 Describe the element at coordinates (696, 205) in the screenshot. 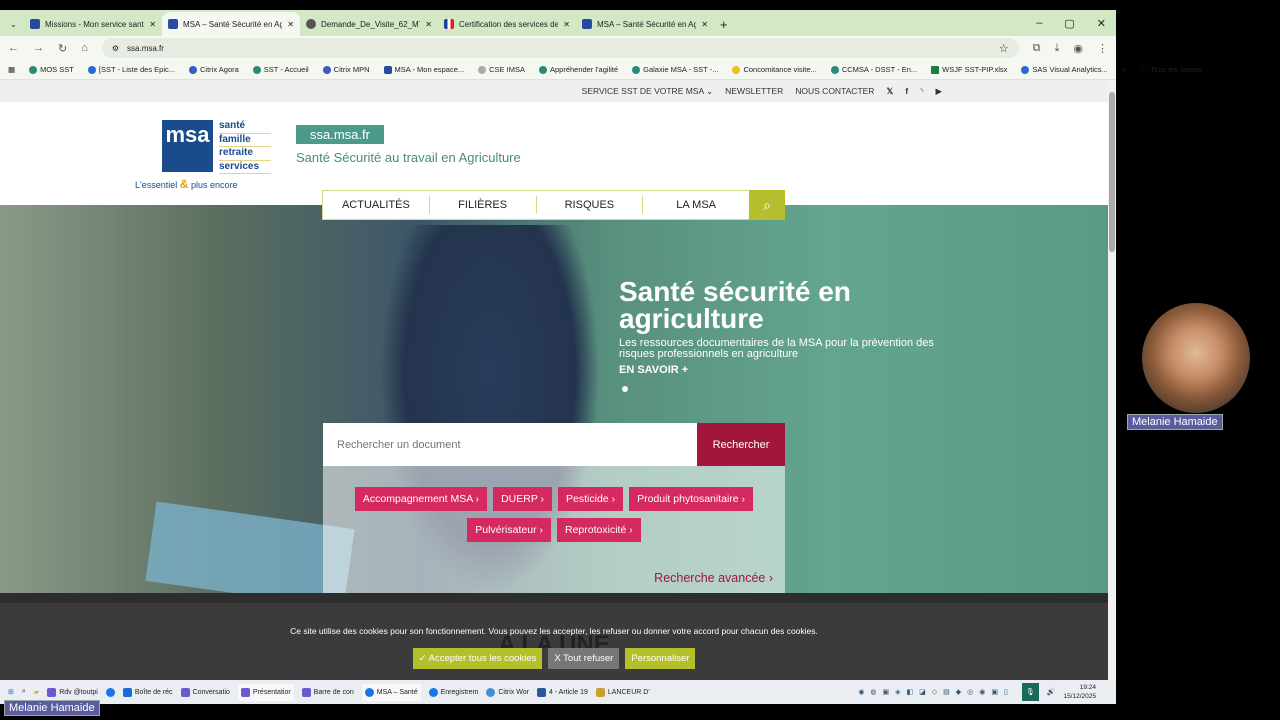

I see `nav-la-msa: LA MSA` at that location.